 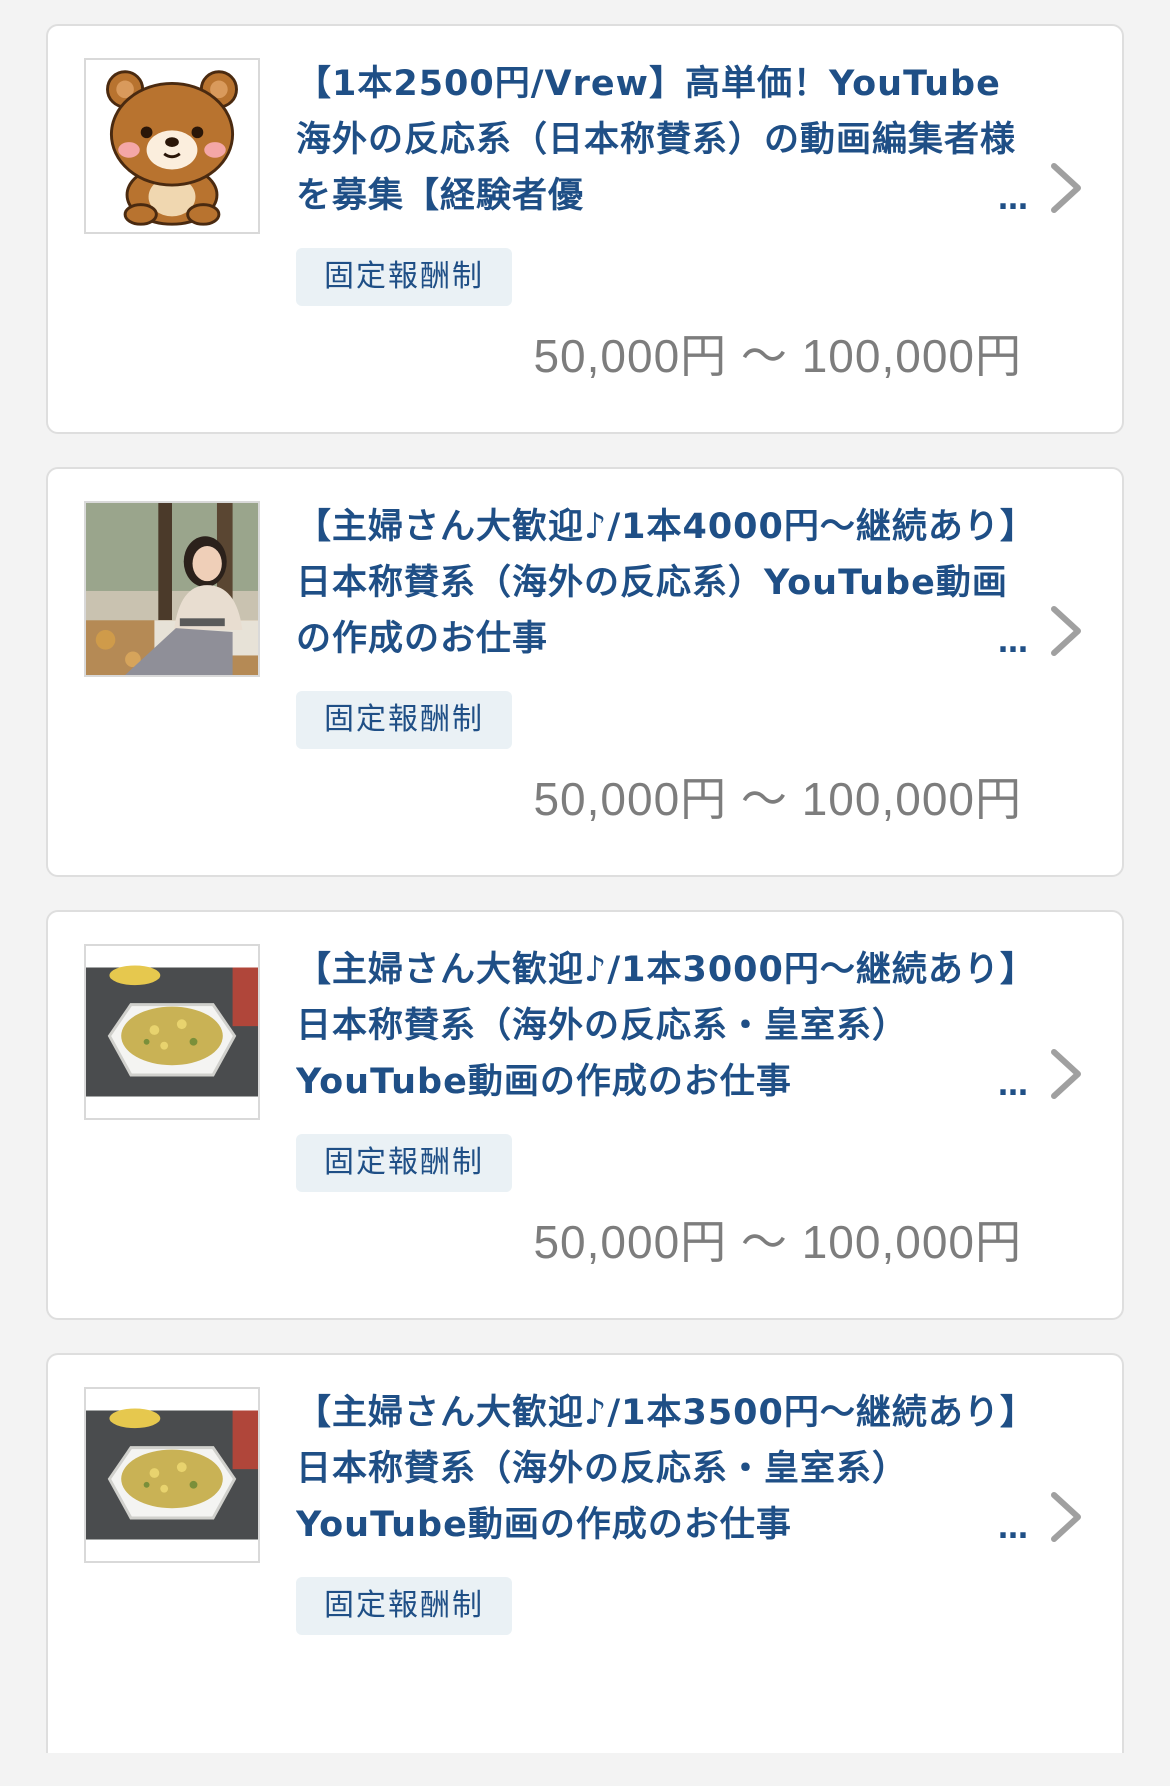 I want to click on job-thumbnail-woman, so click(x=172, y=589).